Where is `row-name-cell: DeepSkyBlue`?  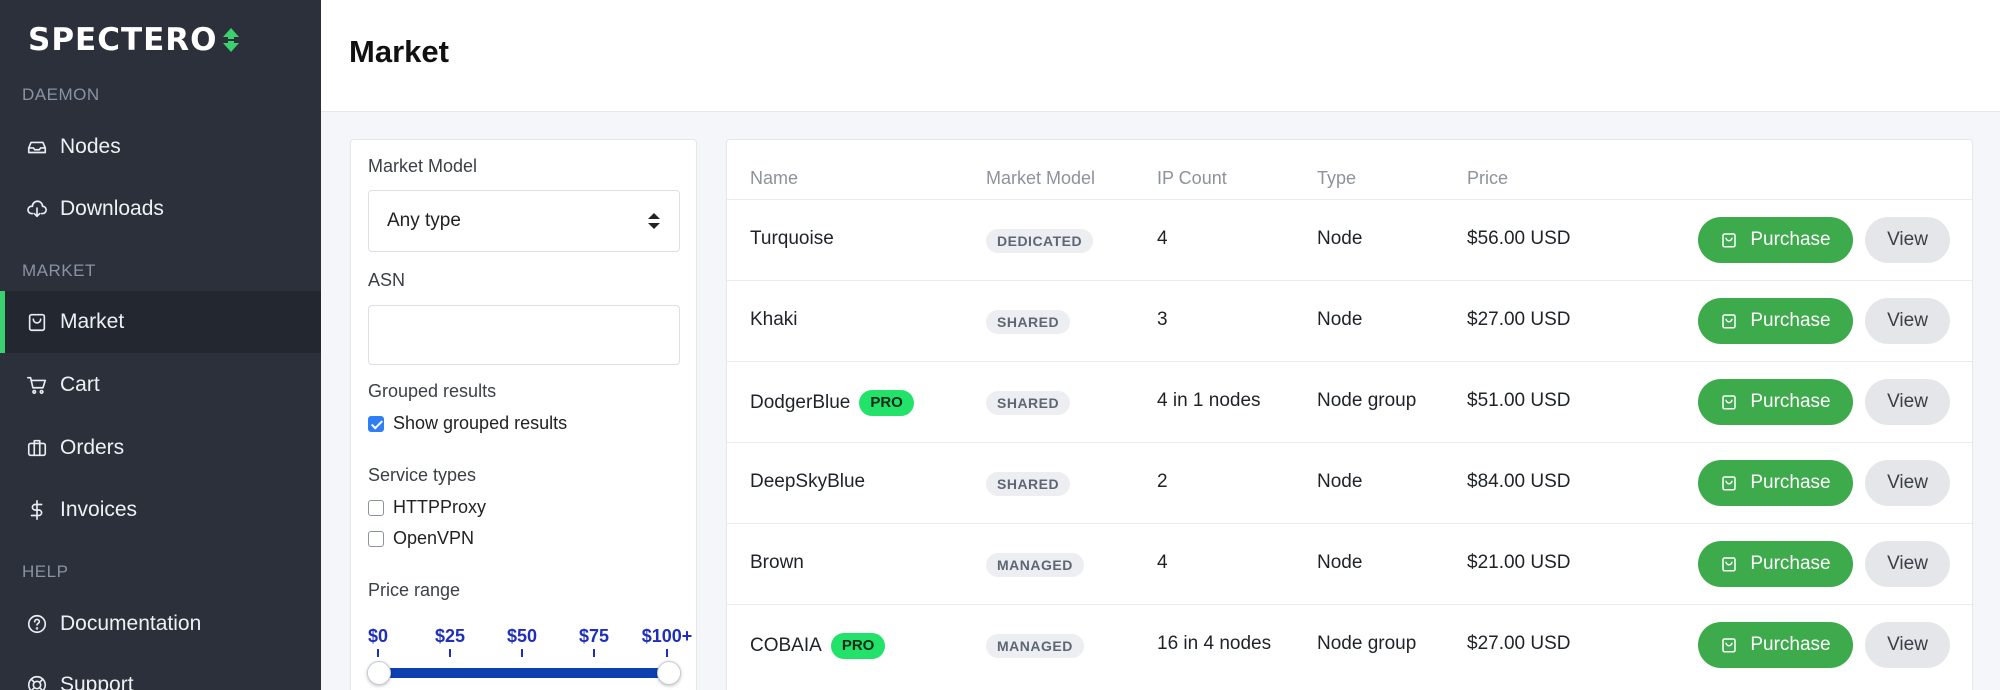 row-name-cell: DeepSkyBlue is located at coordinates (807, 482).